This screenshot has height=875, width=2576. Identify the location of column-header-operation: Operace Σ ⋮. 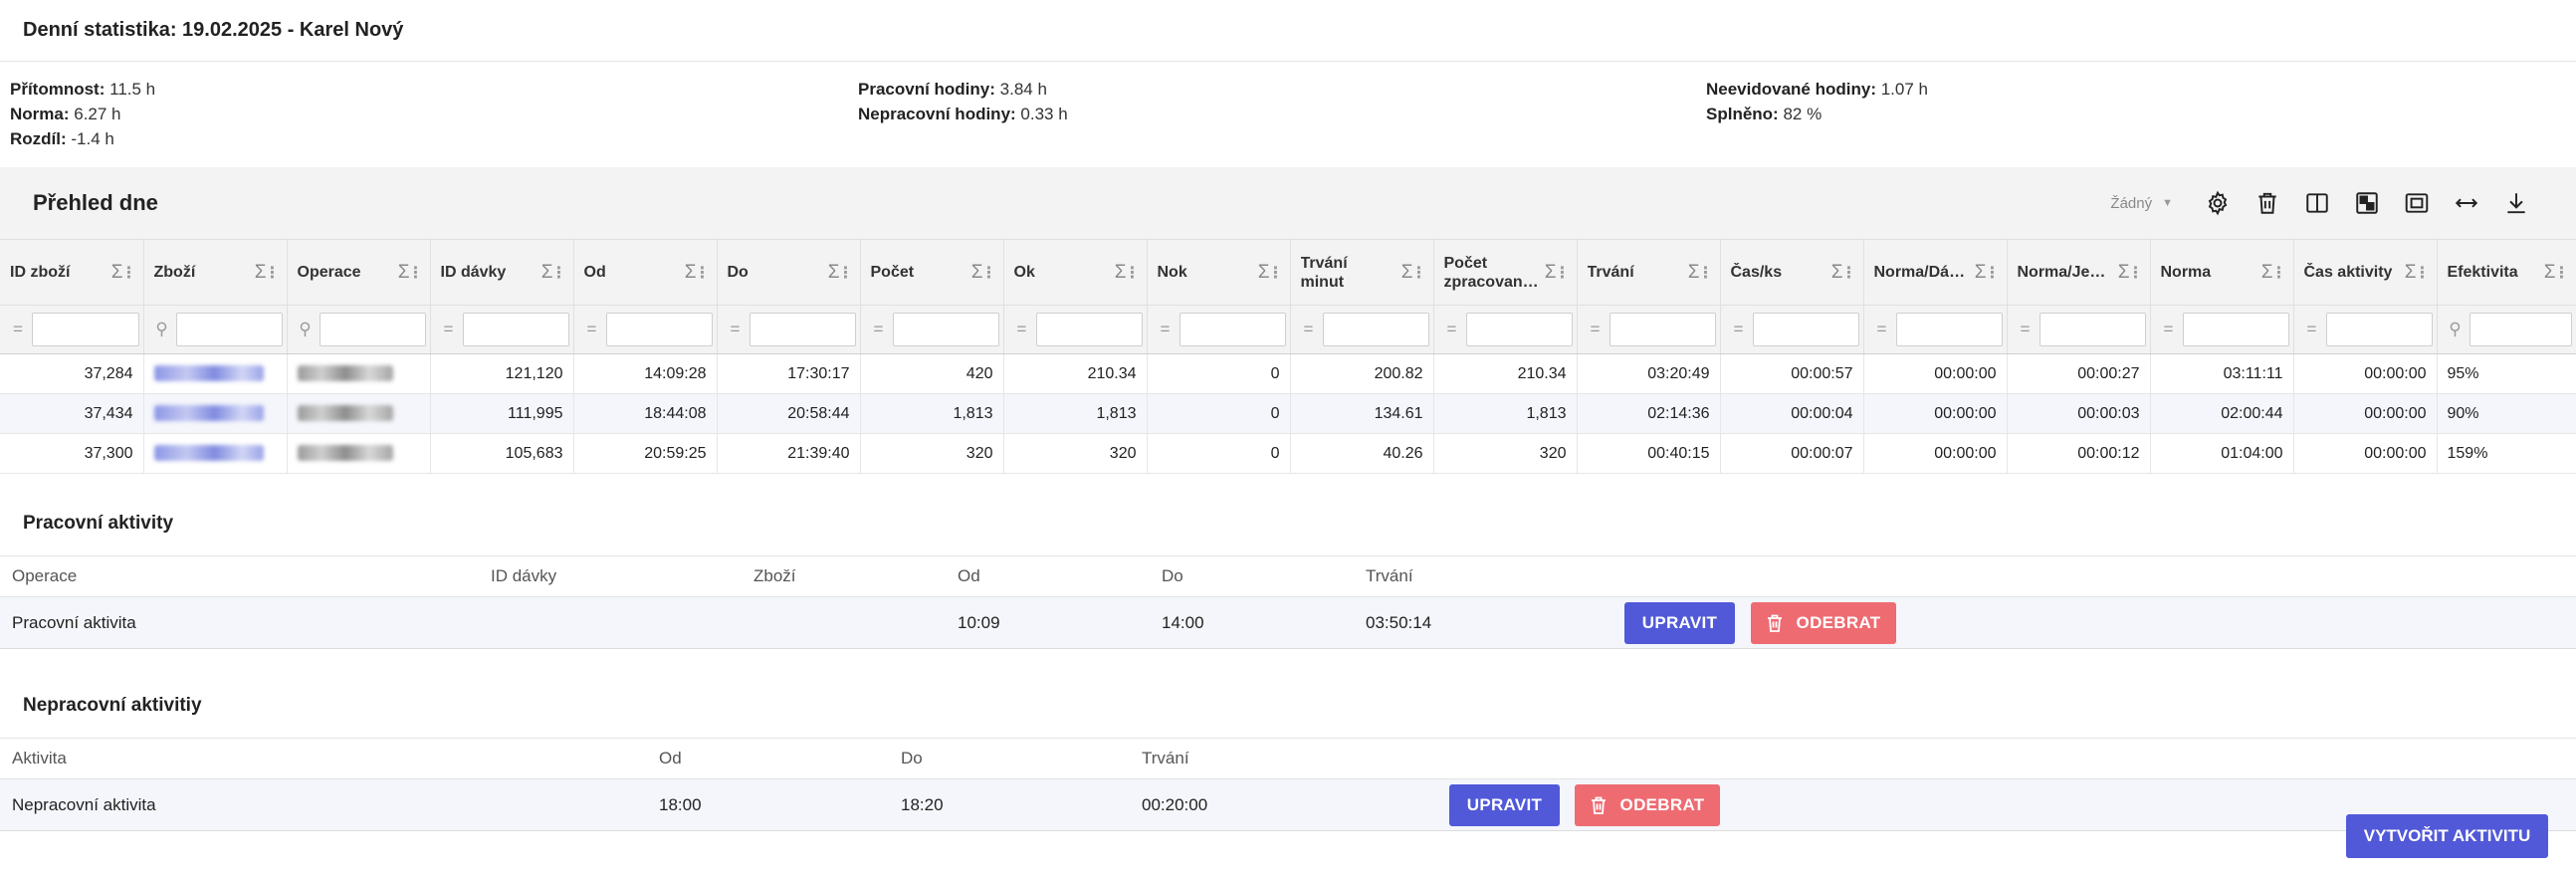
(359, 273).